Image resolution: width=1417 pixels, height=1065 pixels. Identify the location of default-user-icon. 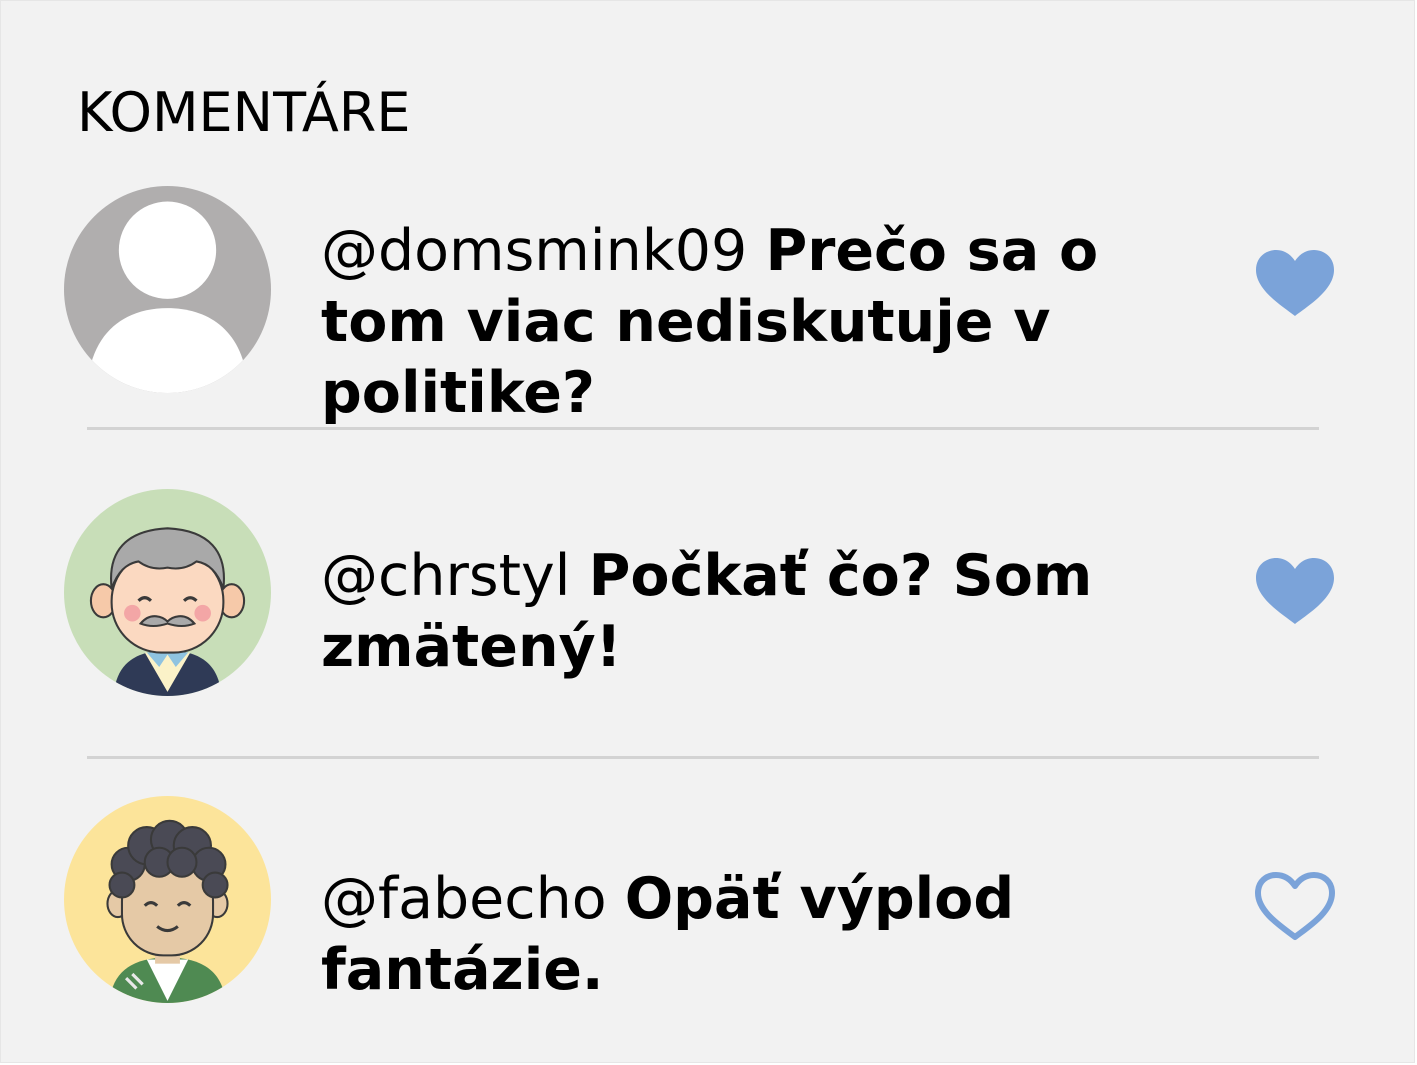
(167, 289).